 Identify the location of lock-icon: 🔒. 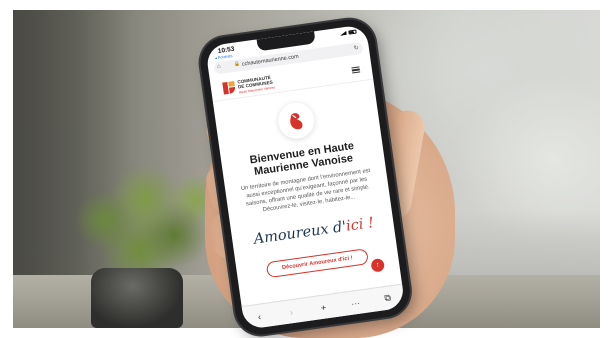
(237, 64).